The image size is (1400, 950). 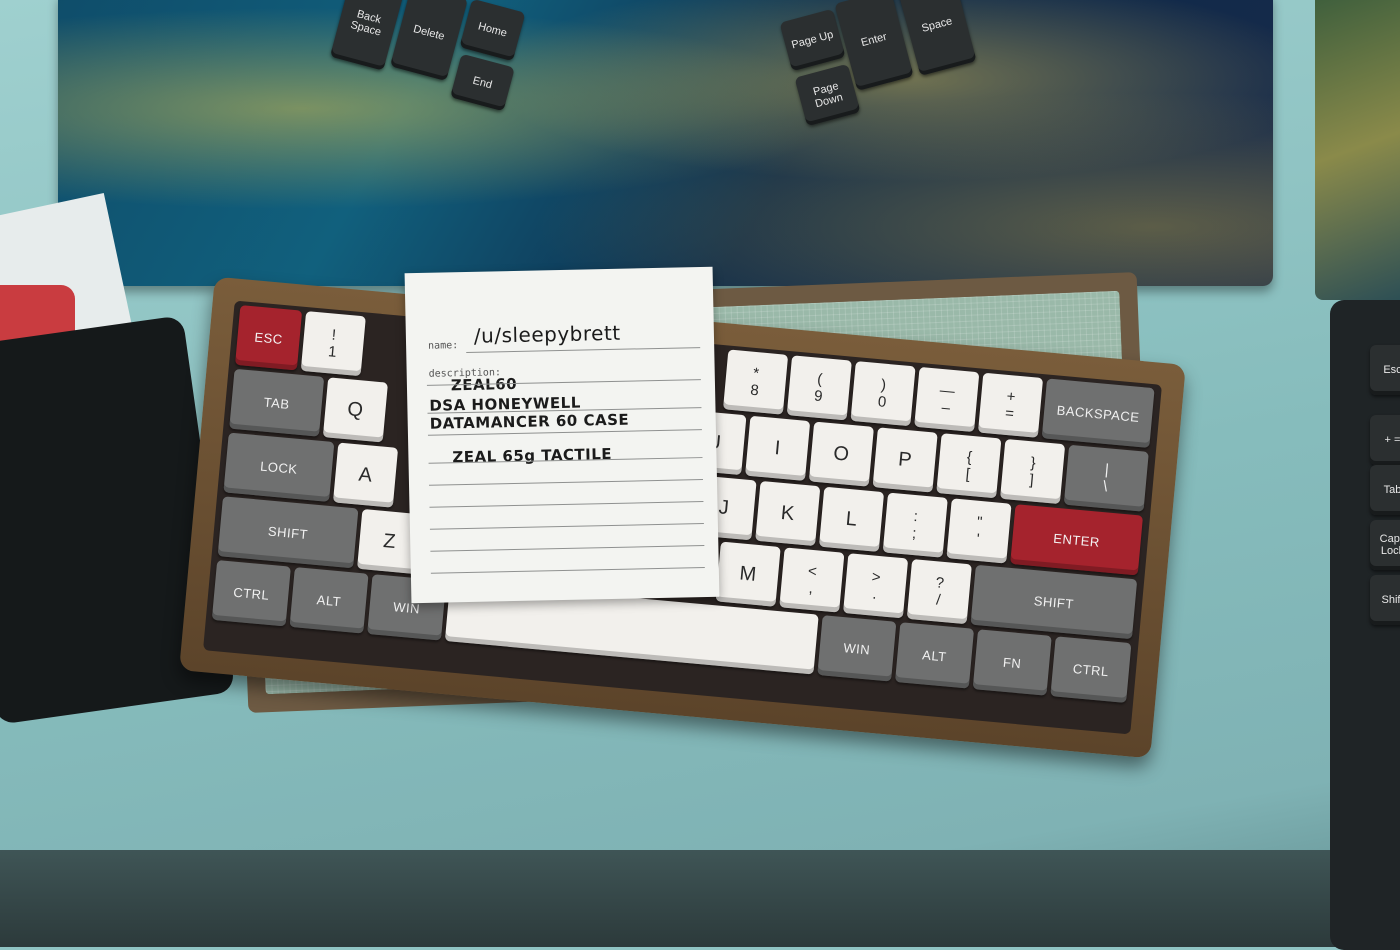 What do you see at coordinates (492, 31) in the screenshot?
I see `home-key: Home` at bounding box center [492, 31].